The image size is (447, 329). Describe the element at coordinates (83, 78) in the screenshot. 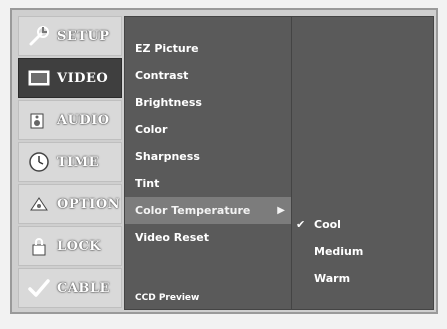

I see `sidebar-item-label: VIDEO` at that location.